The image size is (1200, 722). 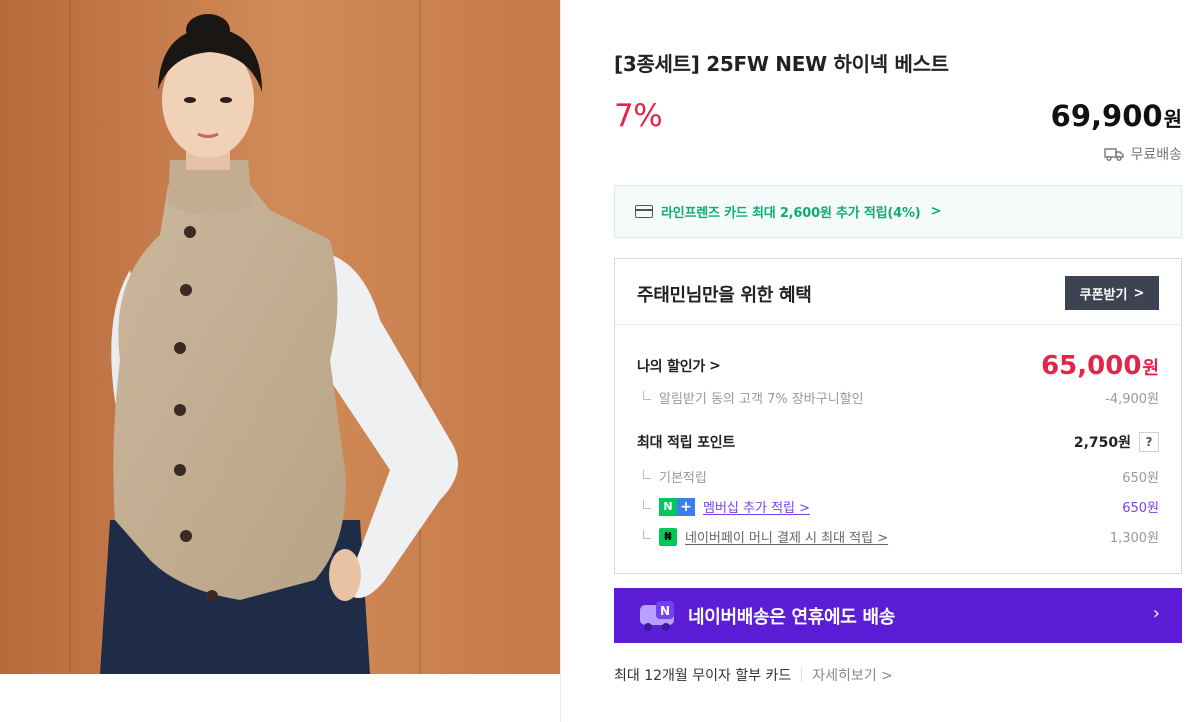 What do you see at coordinates (686, 443) in the screenshot?
I see `points-label: 최대 적립 포인트` at bounding box center [686, 443].